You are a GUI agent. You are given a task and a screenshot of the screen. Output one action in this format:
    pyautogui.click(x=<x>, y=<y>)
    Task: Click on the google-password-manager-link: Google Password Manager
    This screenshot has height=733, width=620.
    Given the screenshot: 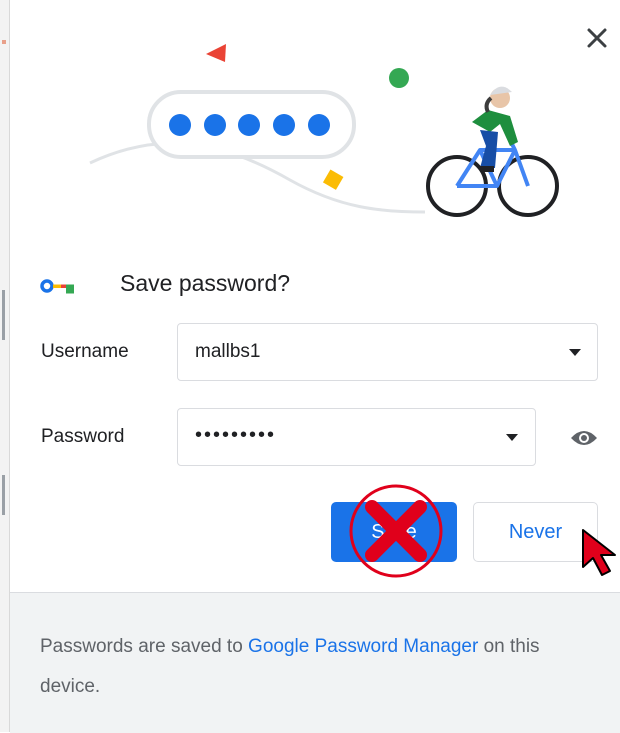 What is the action you would take?
    pyautogui.click(x=363, y=646)
    